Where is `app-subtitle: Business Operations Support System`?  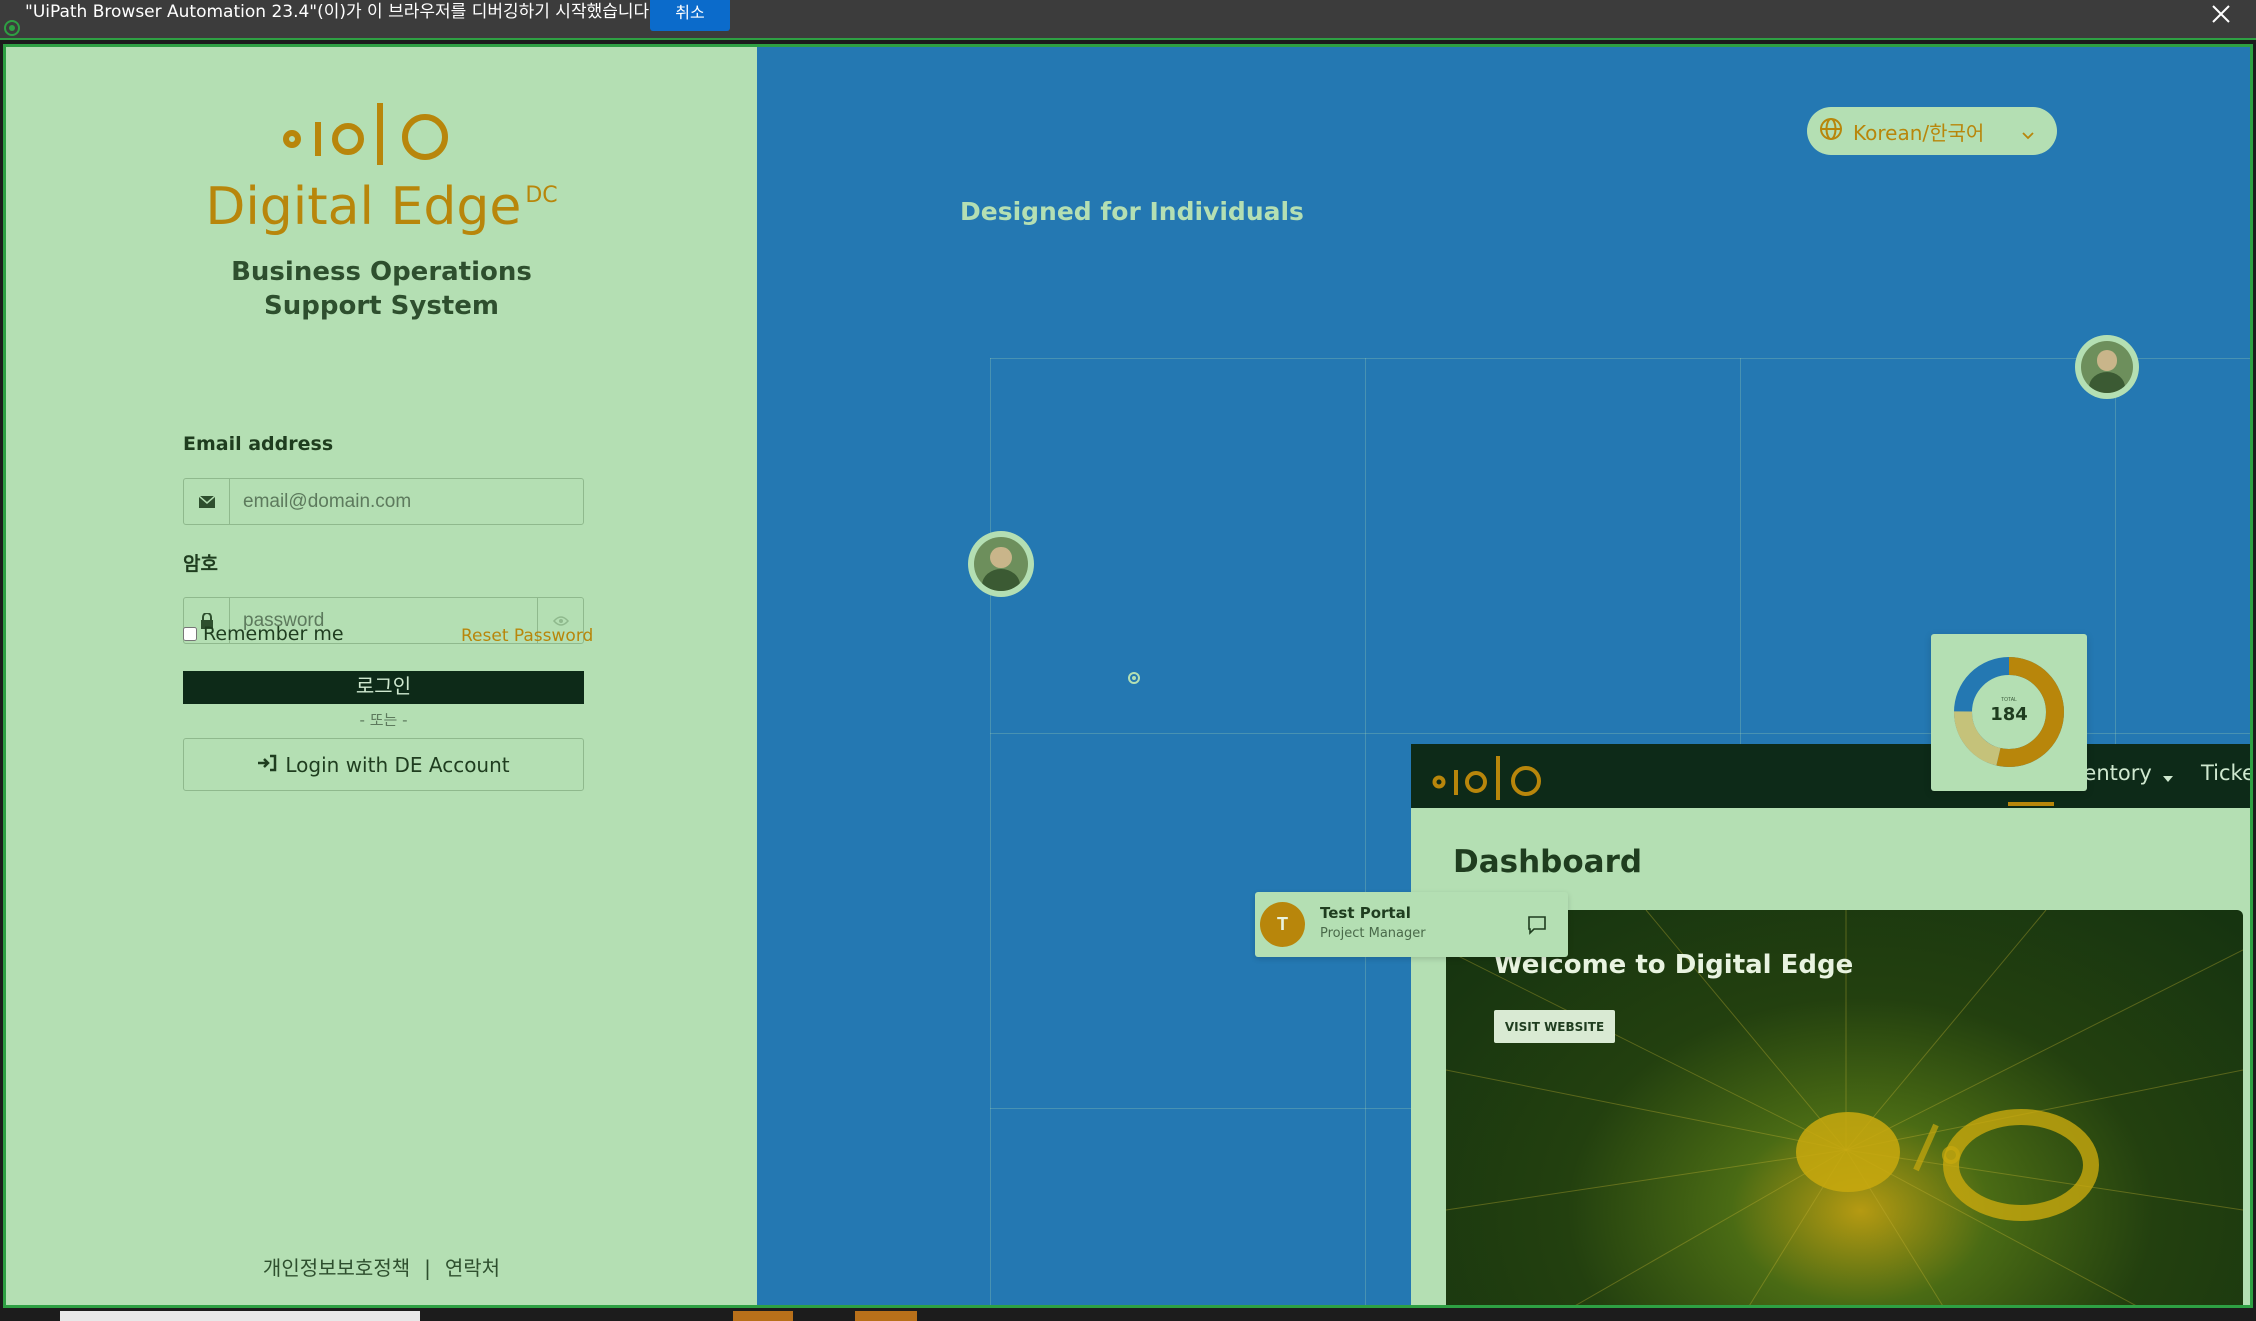 app-subtitle: Business Operations Support System is located at coordinates (381, 289).